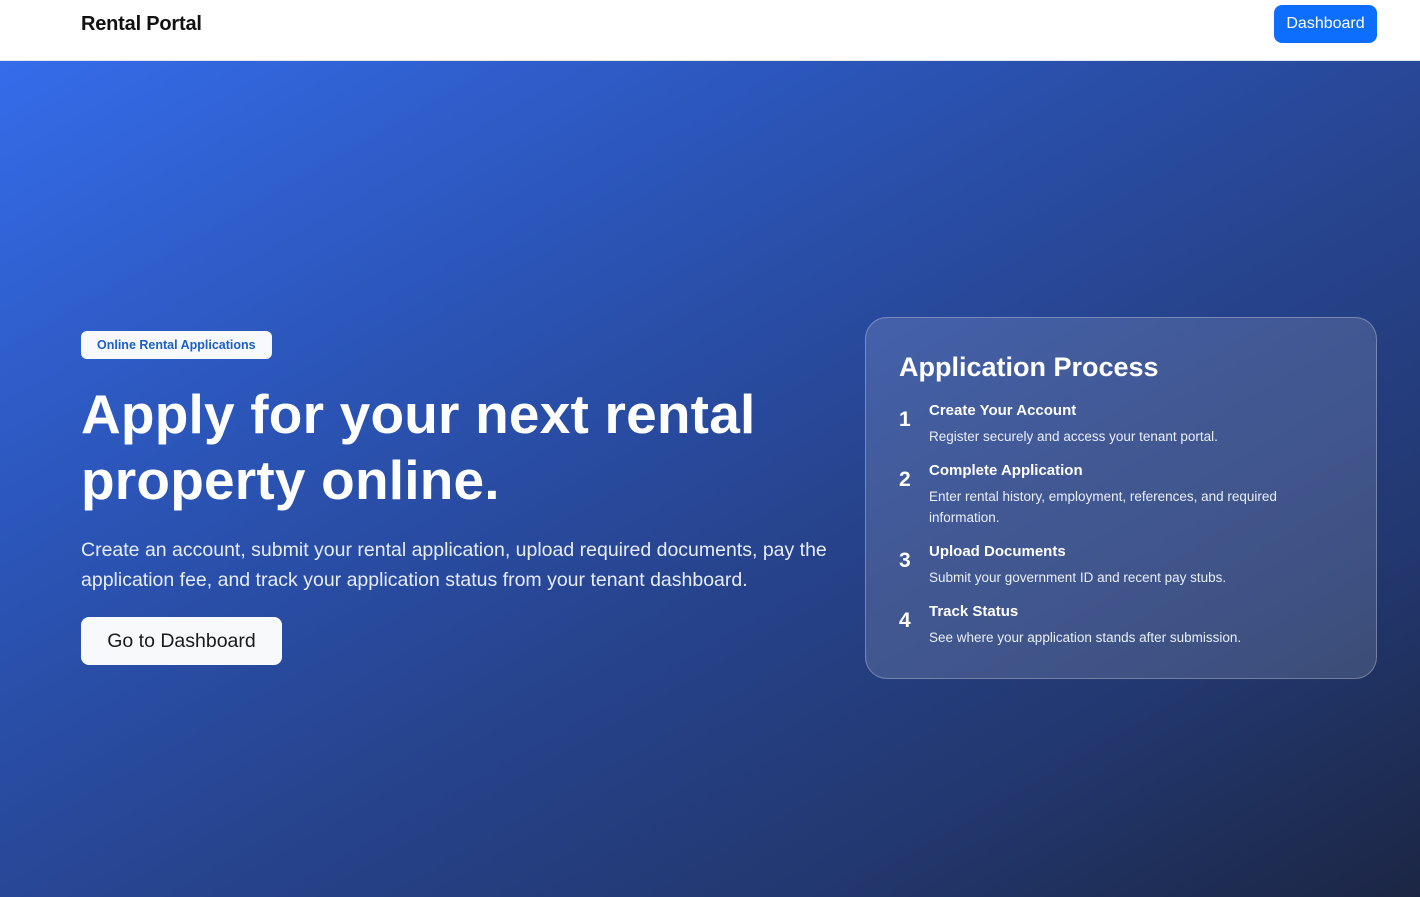 This screenshot has width=1420, height=897. I want to click on brand-logo-text: Rental Portal, so click(141, 24).